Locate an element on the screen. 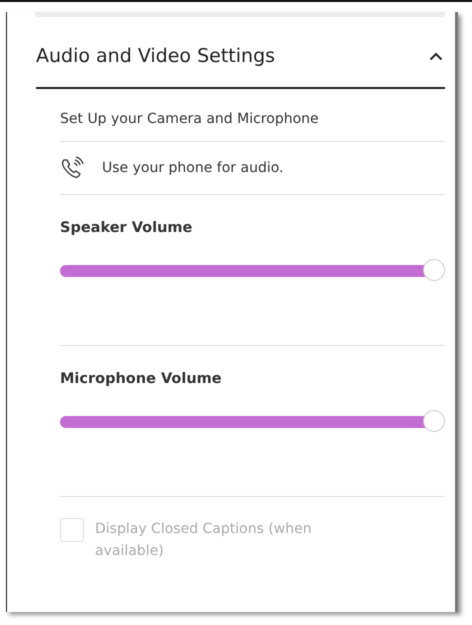 This screenshot has height=625, width=472. volume-label: Microphone Volume is located at coordinates (141, 379).